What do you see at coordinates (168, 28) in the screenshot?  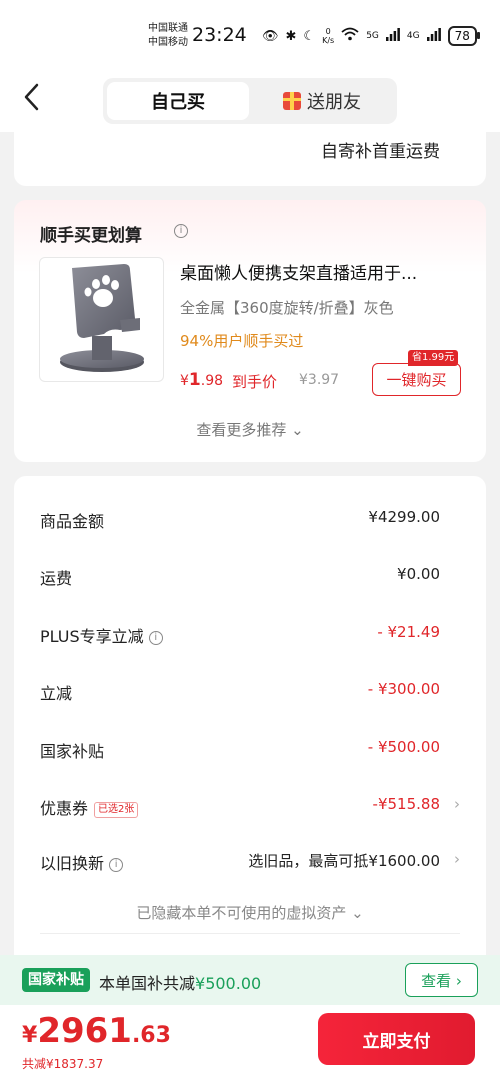 I see `carrier-1: 中国联通` at bounding box center [168, 28].